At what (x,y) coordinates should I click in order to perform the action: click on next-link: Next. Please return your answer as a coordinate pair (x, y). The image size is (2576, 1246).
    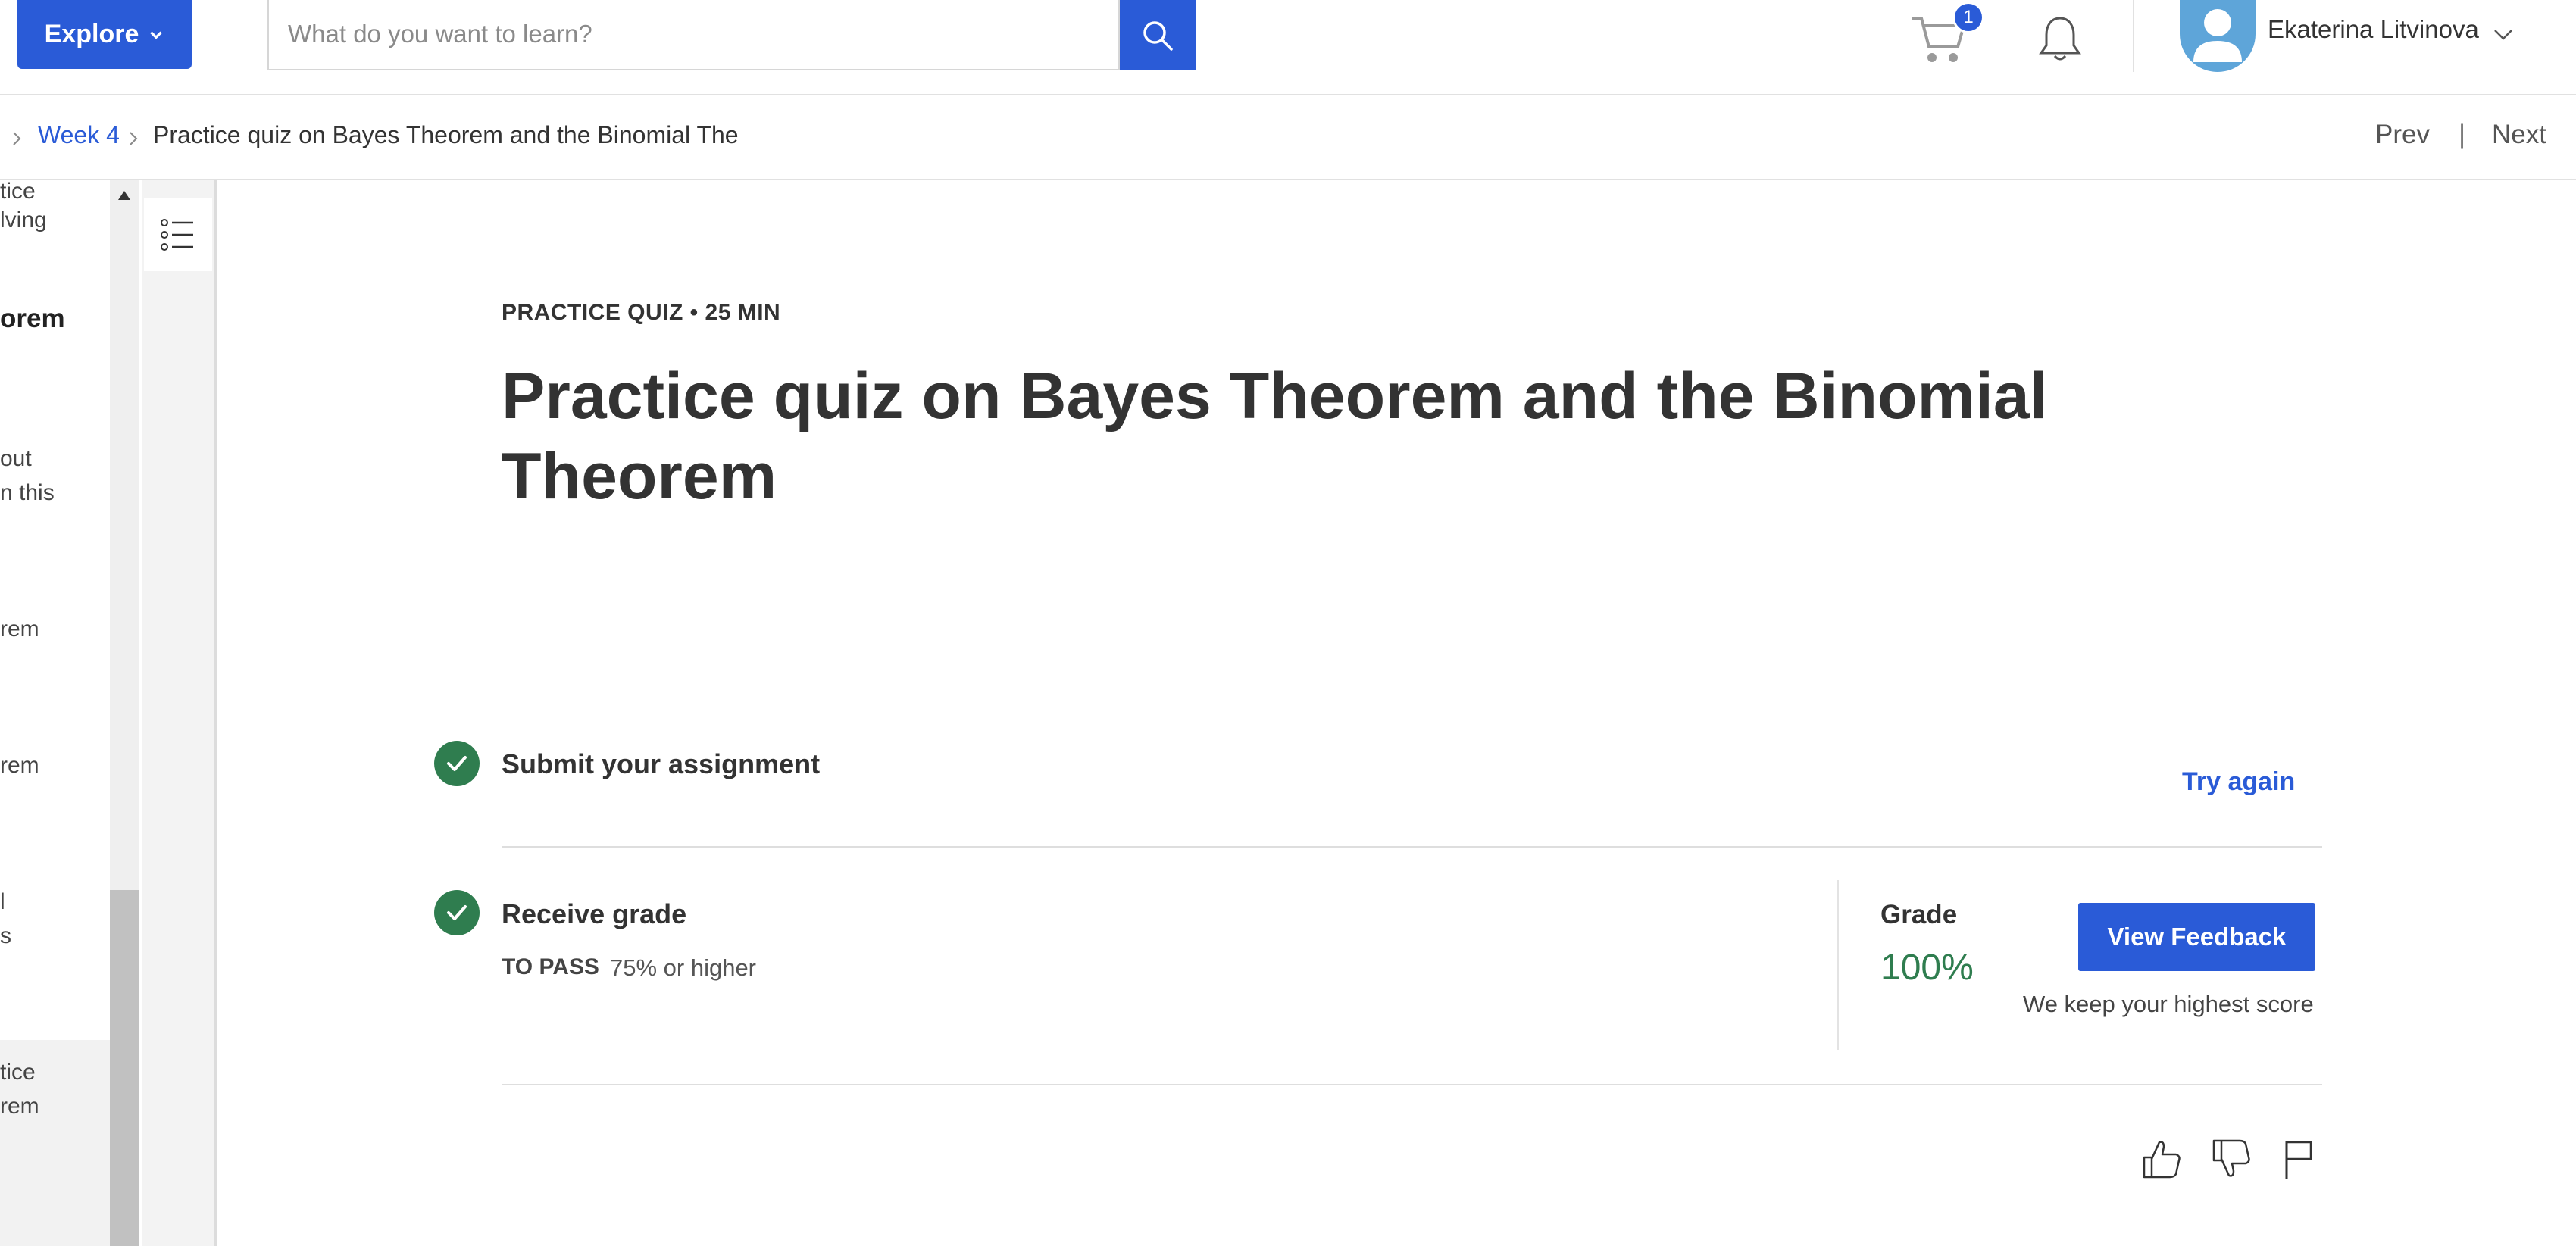
    Looking at the image, I should click on (2519, 135).